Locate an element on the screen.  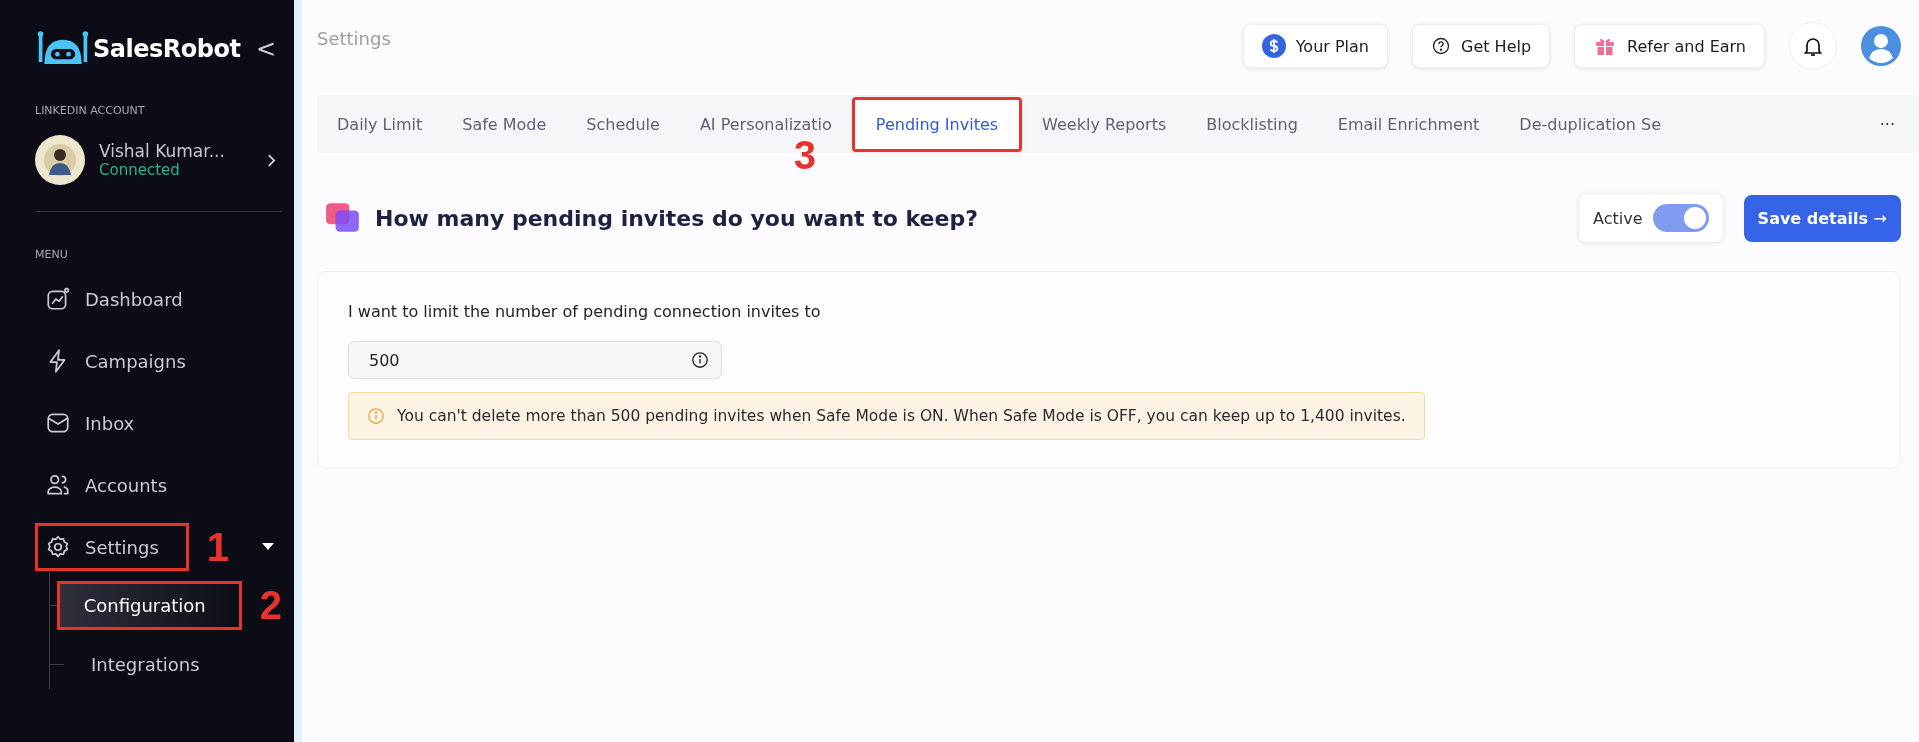
header-button: Refer and Earn is located at coordinates (1669, 46).